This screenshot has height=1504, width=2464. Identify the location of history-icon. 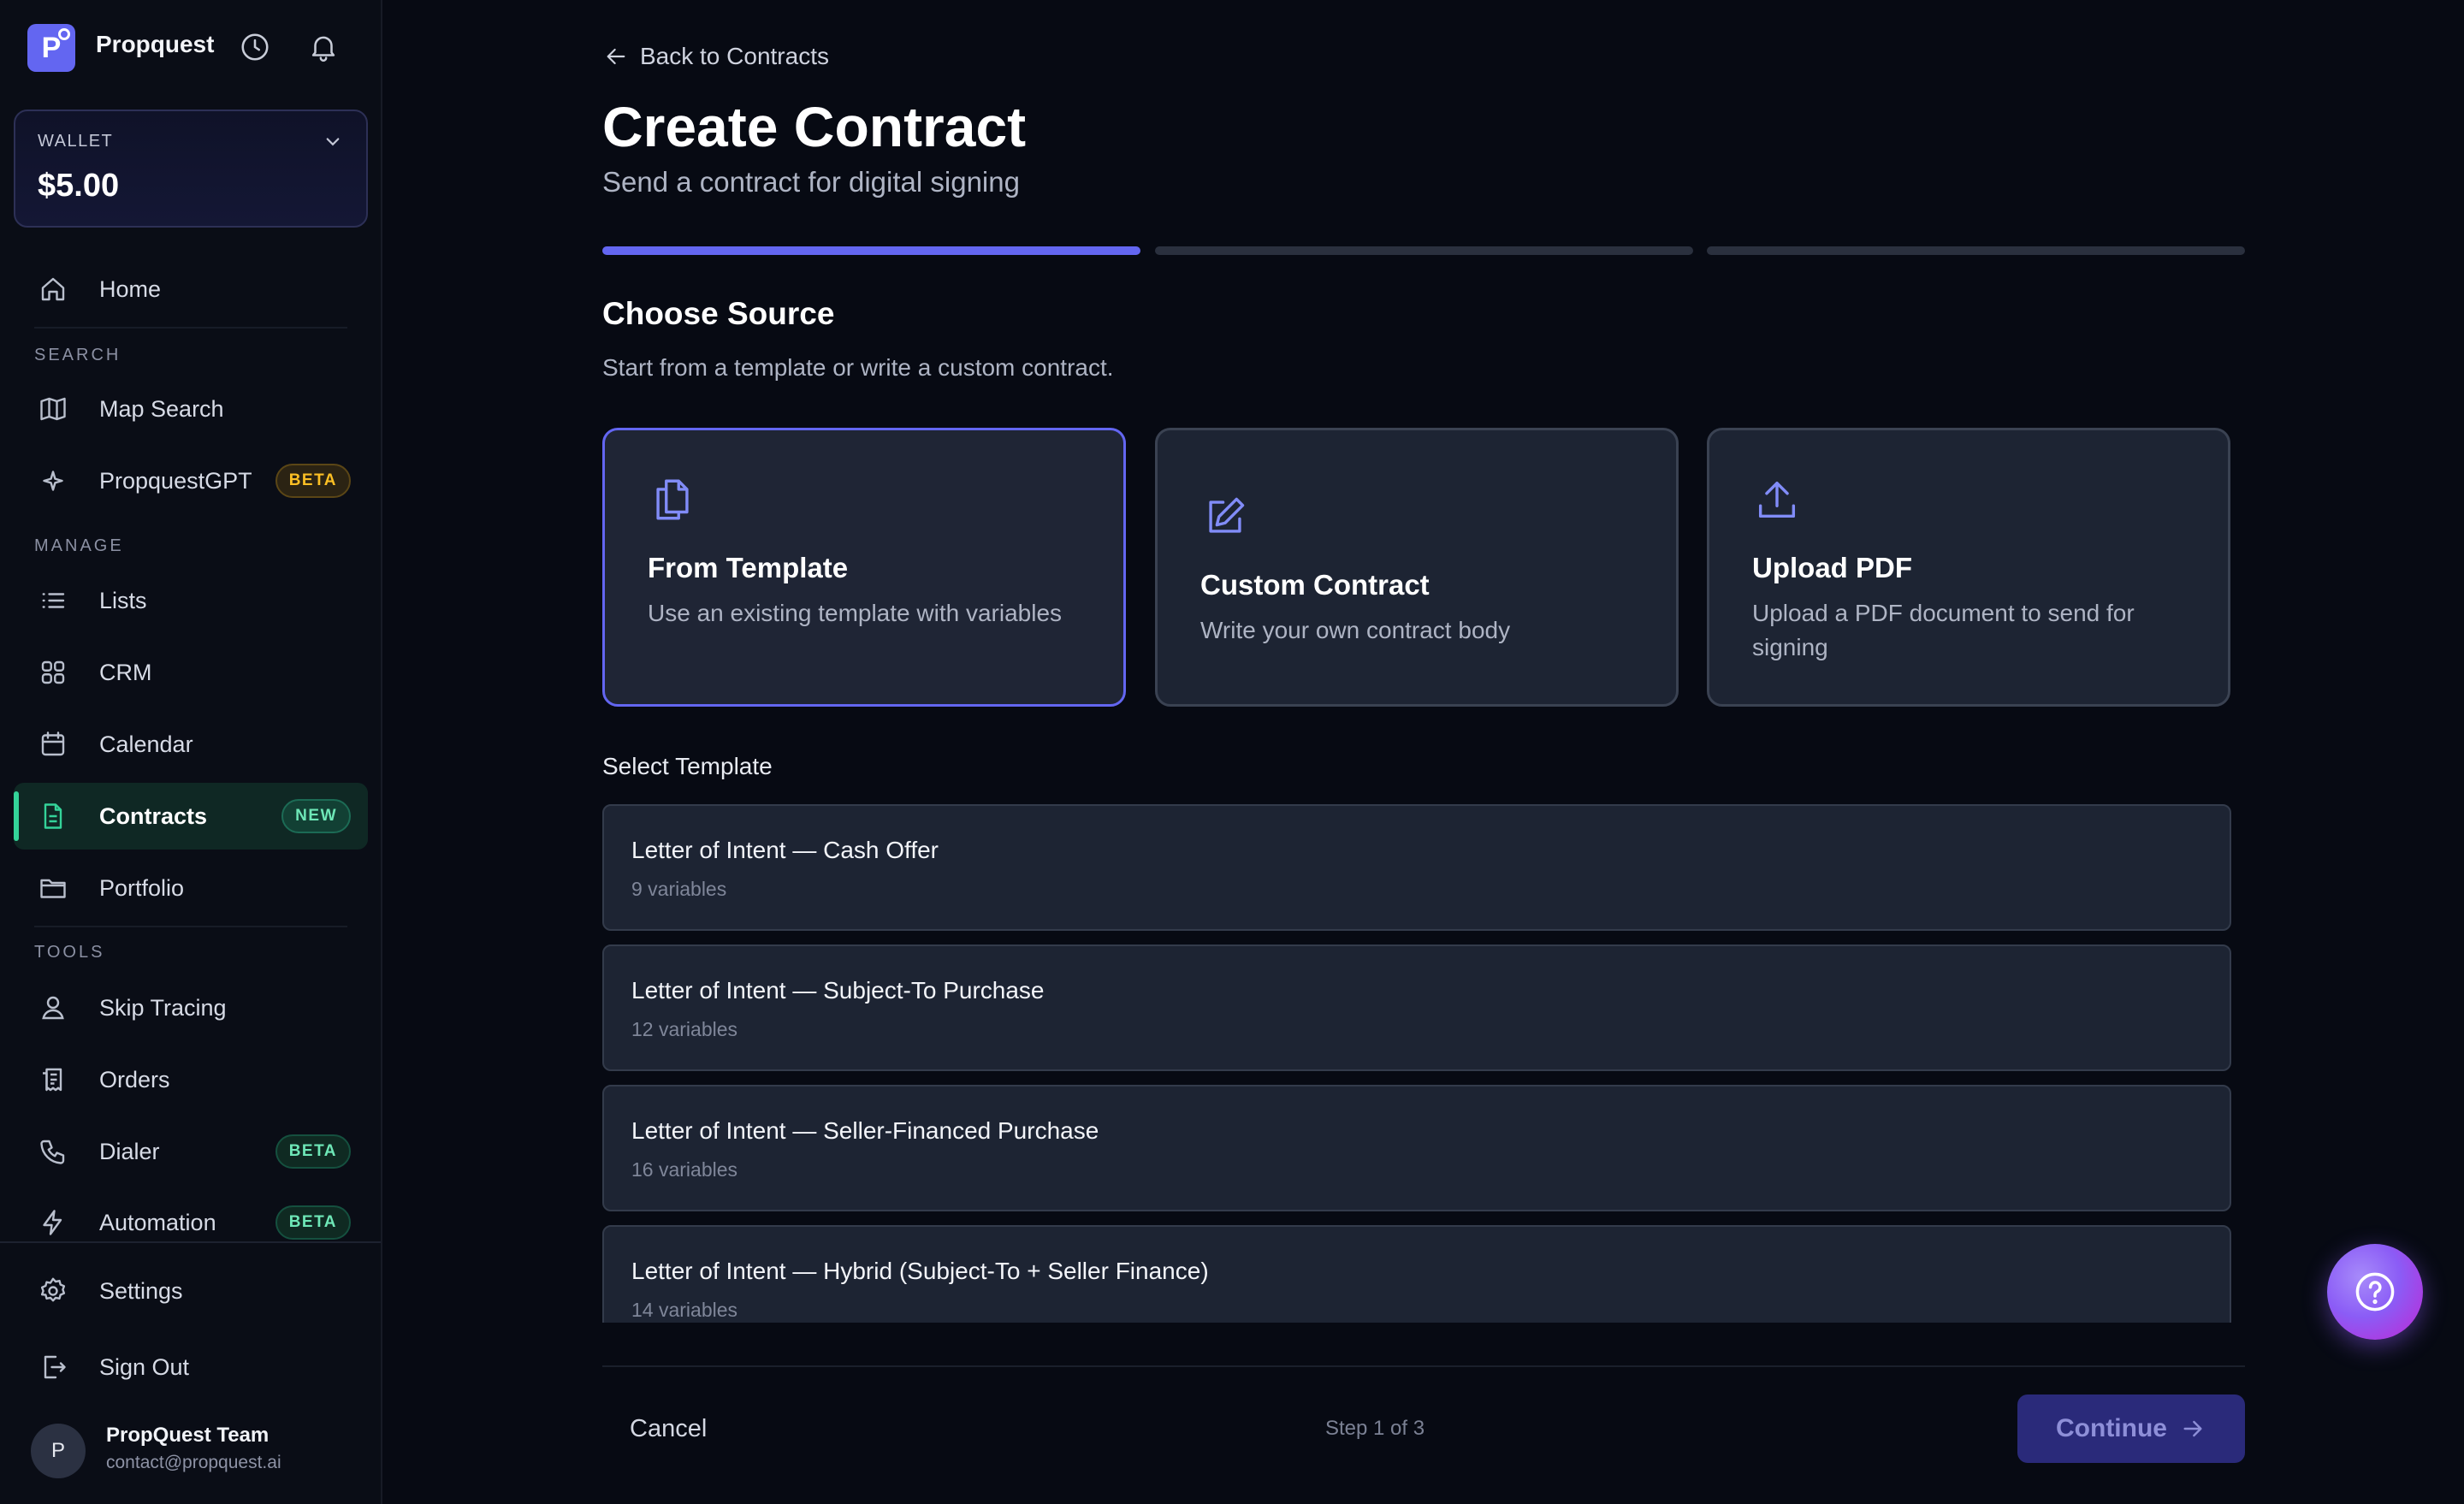
(255, 47).